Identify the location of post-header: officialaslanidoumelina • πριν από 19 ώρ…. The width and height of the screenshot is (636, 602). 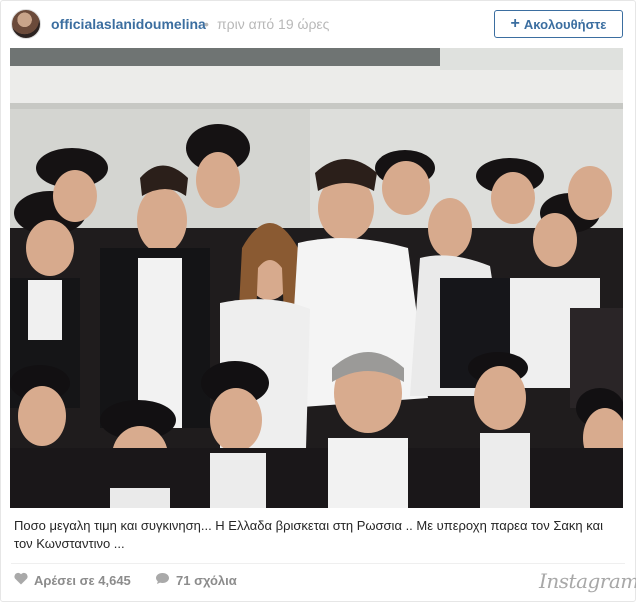
(318, 24).